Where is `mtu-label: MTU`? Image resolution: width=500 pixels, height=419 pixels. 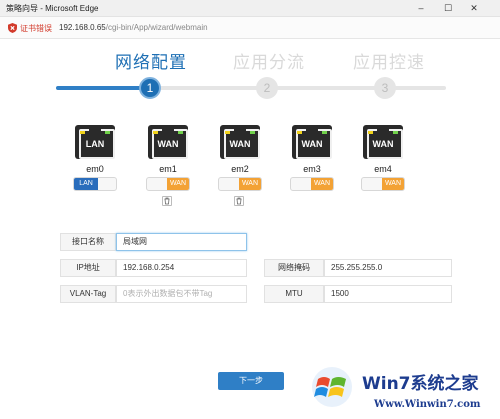
mtu-label: MTU is located at coordinates (294, 294).